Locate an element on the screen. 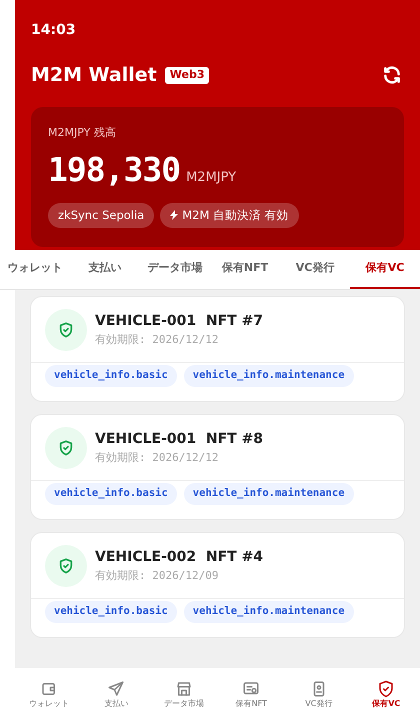 This screenshot has height=713, width=420. nav-item: 支払い is located at coordinates (116, 694).